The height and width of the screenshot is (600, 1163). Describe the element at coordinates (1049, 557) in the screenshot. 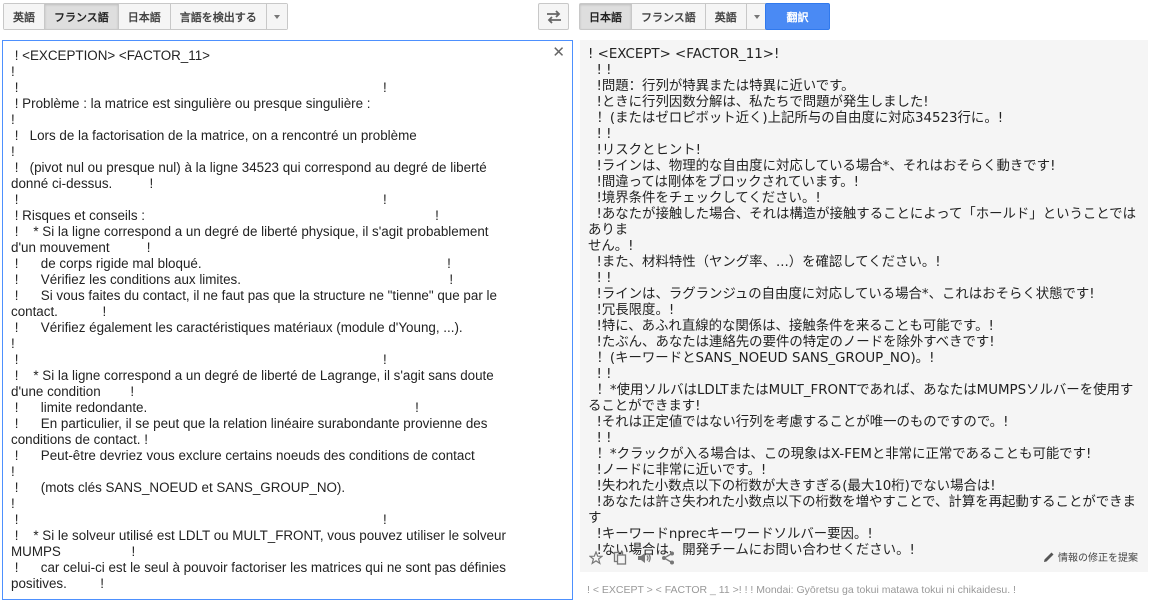

I see `pencil-icon` at that location.